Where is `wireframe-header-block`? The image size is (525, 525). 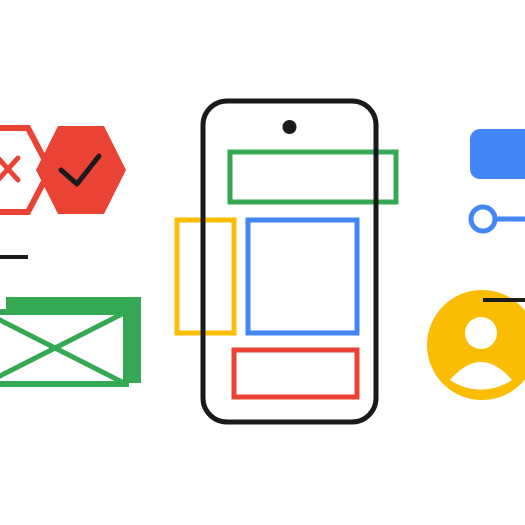
wireframe-header-block is located at coordinates (313, 177).